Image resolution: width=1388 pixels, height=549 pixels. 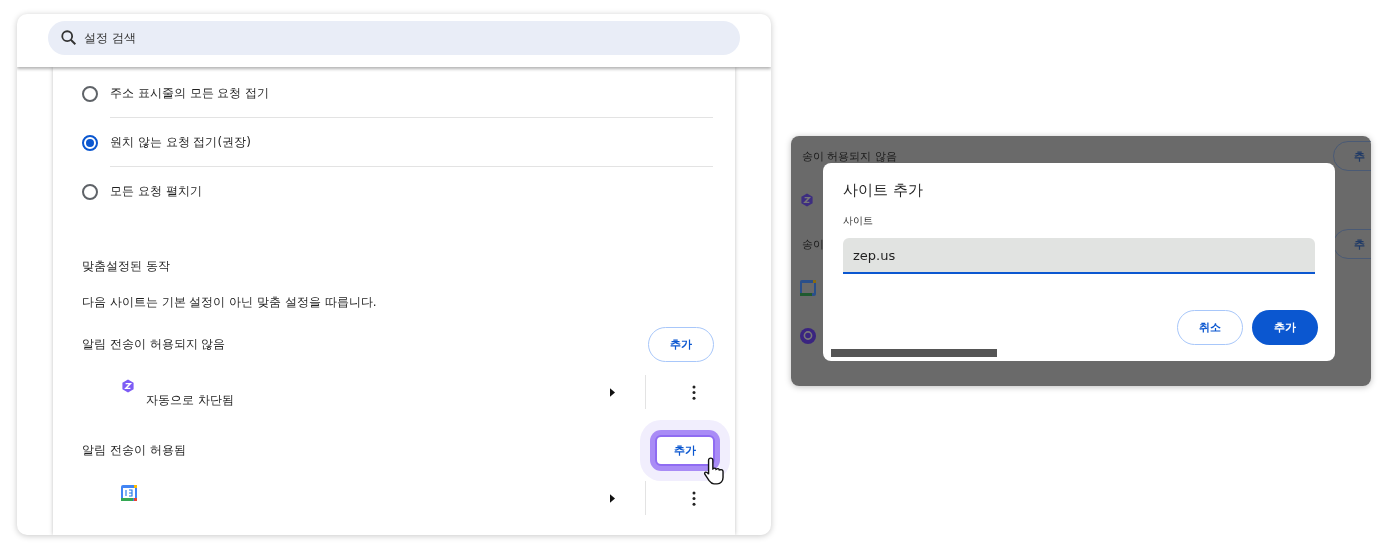 I want to click on search-field: 설정 검색, so click(x=394, y=37).